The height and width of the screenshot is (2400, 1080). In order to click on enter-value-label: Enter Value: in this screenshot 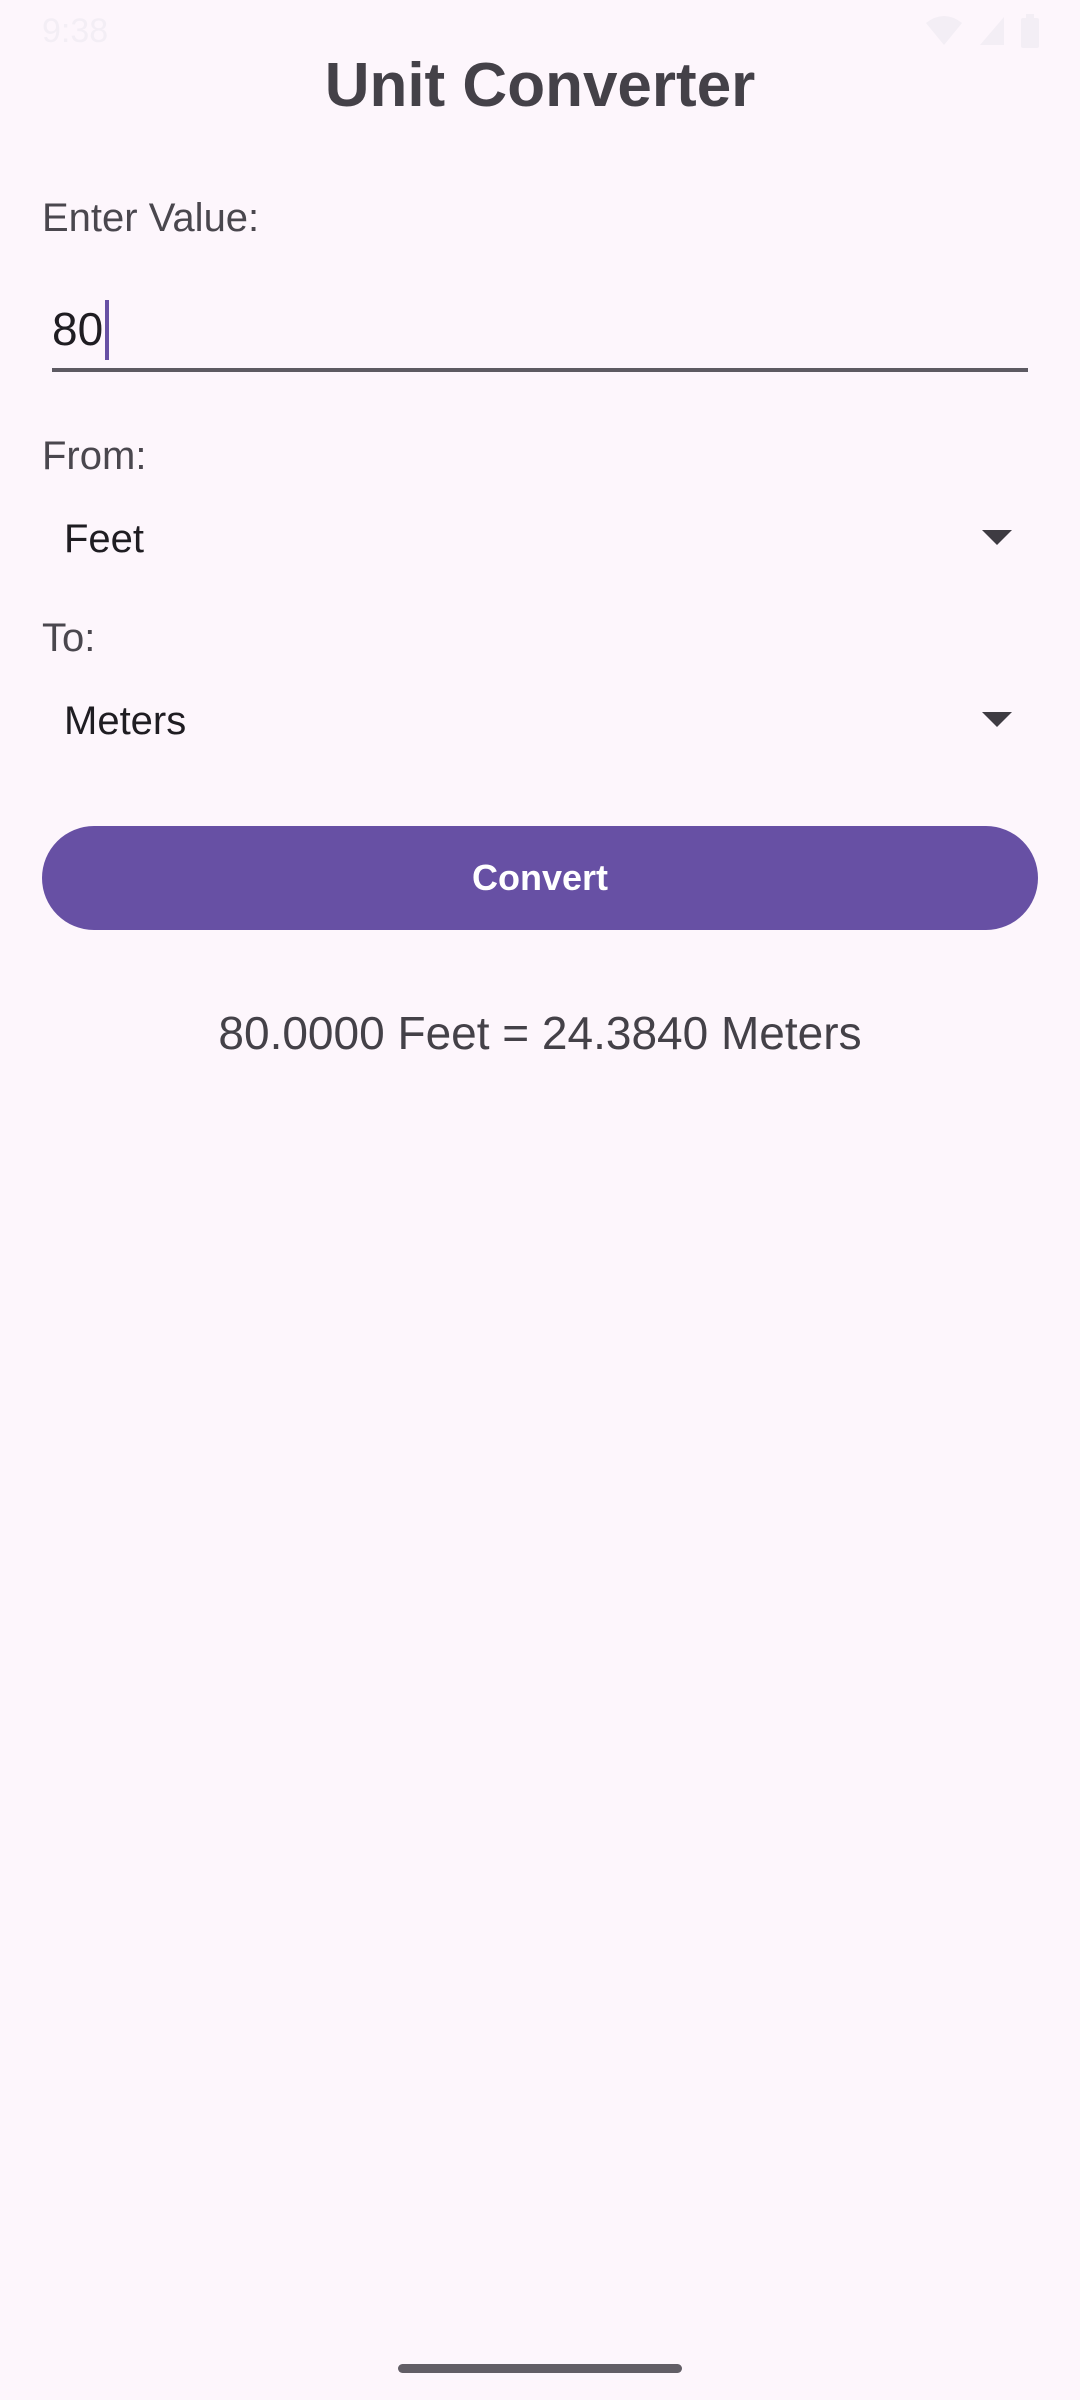, I will do `click(151, 218)`.